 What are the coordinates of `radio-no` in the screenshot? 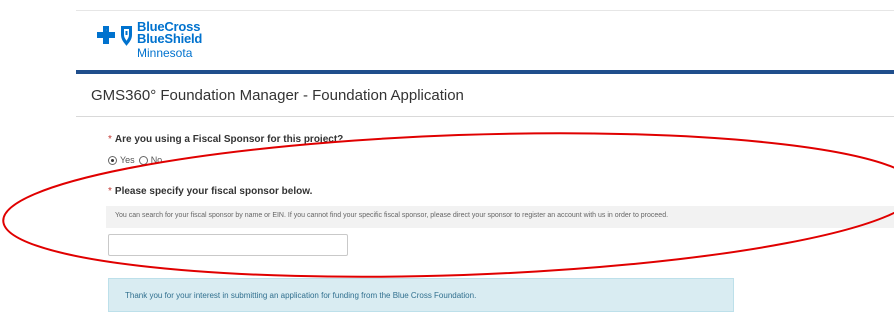 It's located at (143, 160).